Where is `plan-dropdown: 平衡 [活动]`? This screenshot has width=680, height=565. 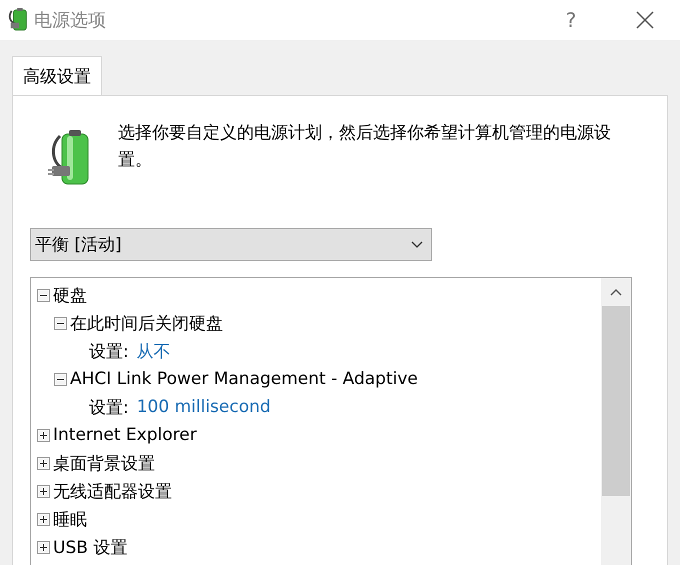 plan-dropdown: 平衡 [活动] is located at coordinates (231, 244).